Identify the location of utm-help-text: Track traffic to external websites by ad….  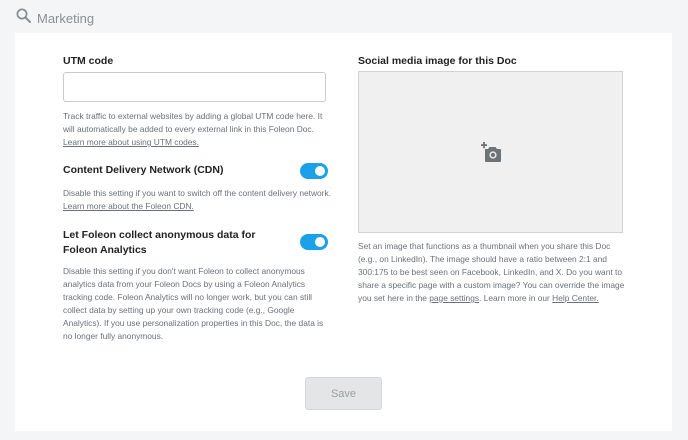
(193, 122).